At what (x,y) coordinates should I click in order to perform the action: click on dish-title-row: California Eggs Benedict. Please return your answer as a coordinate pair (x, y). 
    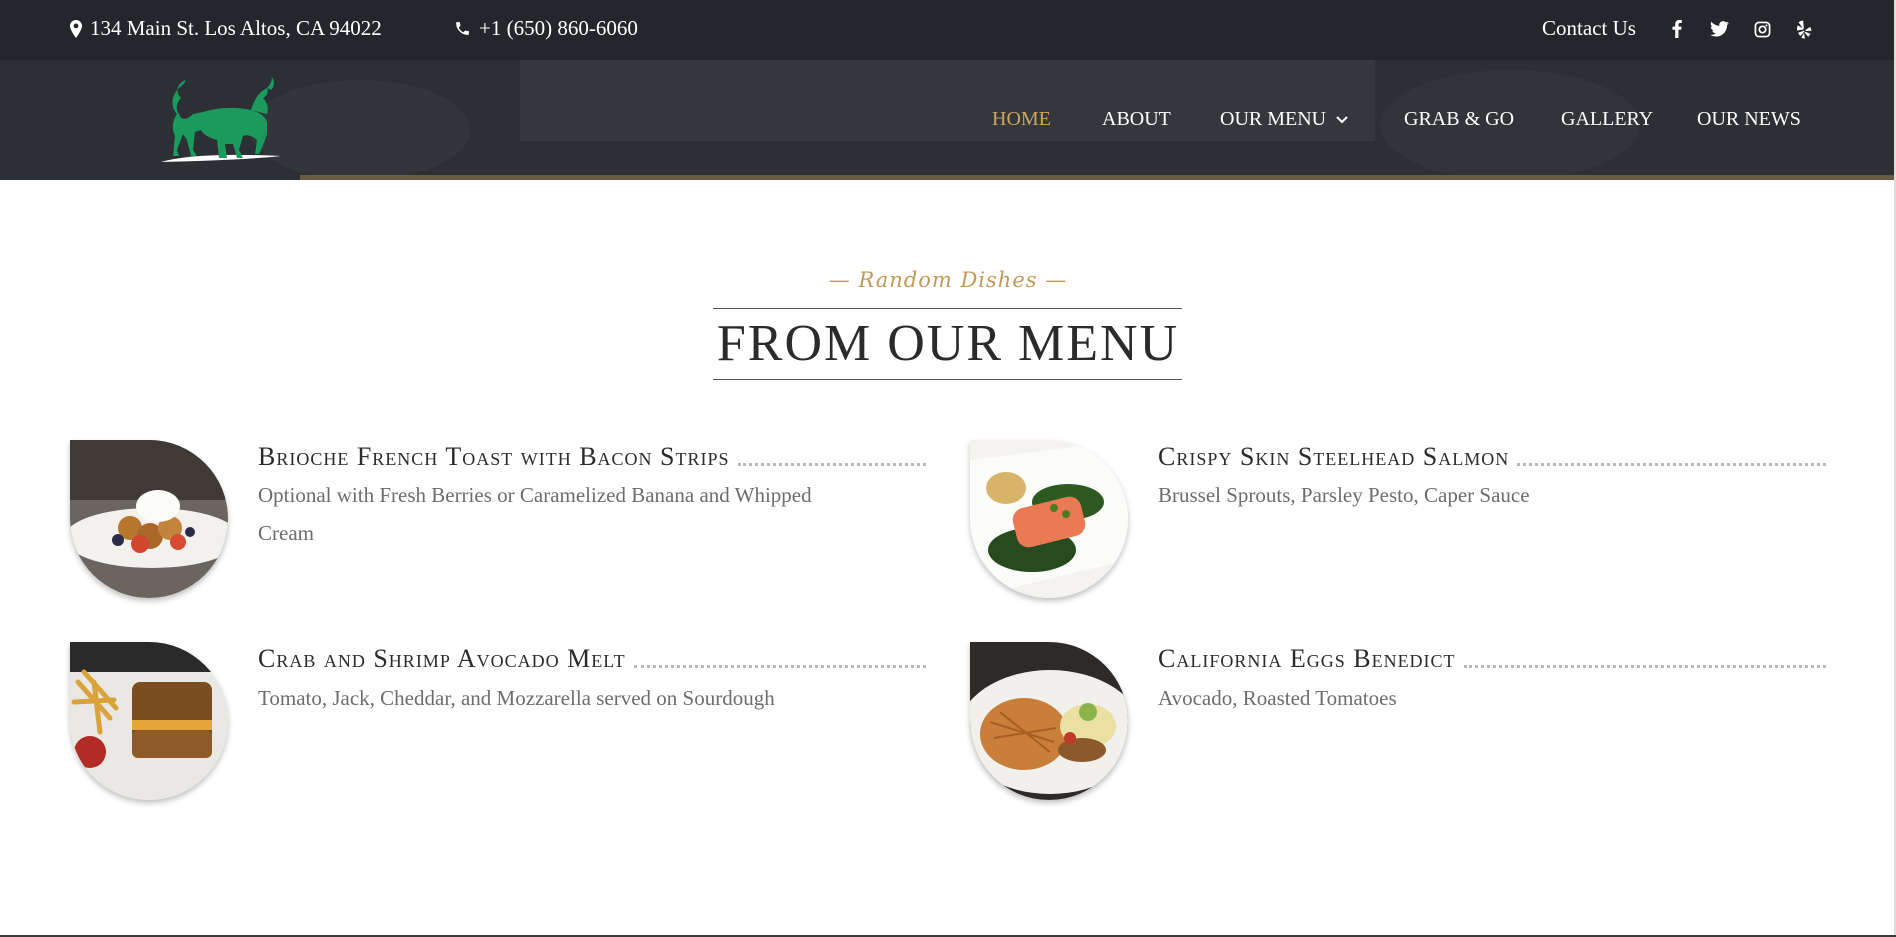
    Looking at the image, I should click on (1492, 659).